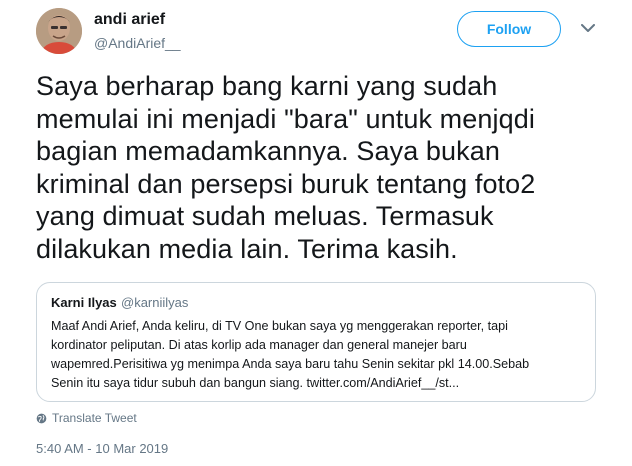 This screenshot has width=632, height=466. What do you see at coordinates (137, 43) in the screenshot?
I see `author-handle: @AndiArief__` at bounding box center [137, 43].